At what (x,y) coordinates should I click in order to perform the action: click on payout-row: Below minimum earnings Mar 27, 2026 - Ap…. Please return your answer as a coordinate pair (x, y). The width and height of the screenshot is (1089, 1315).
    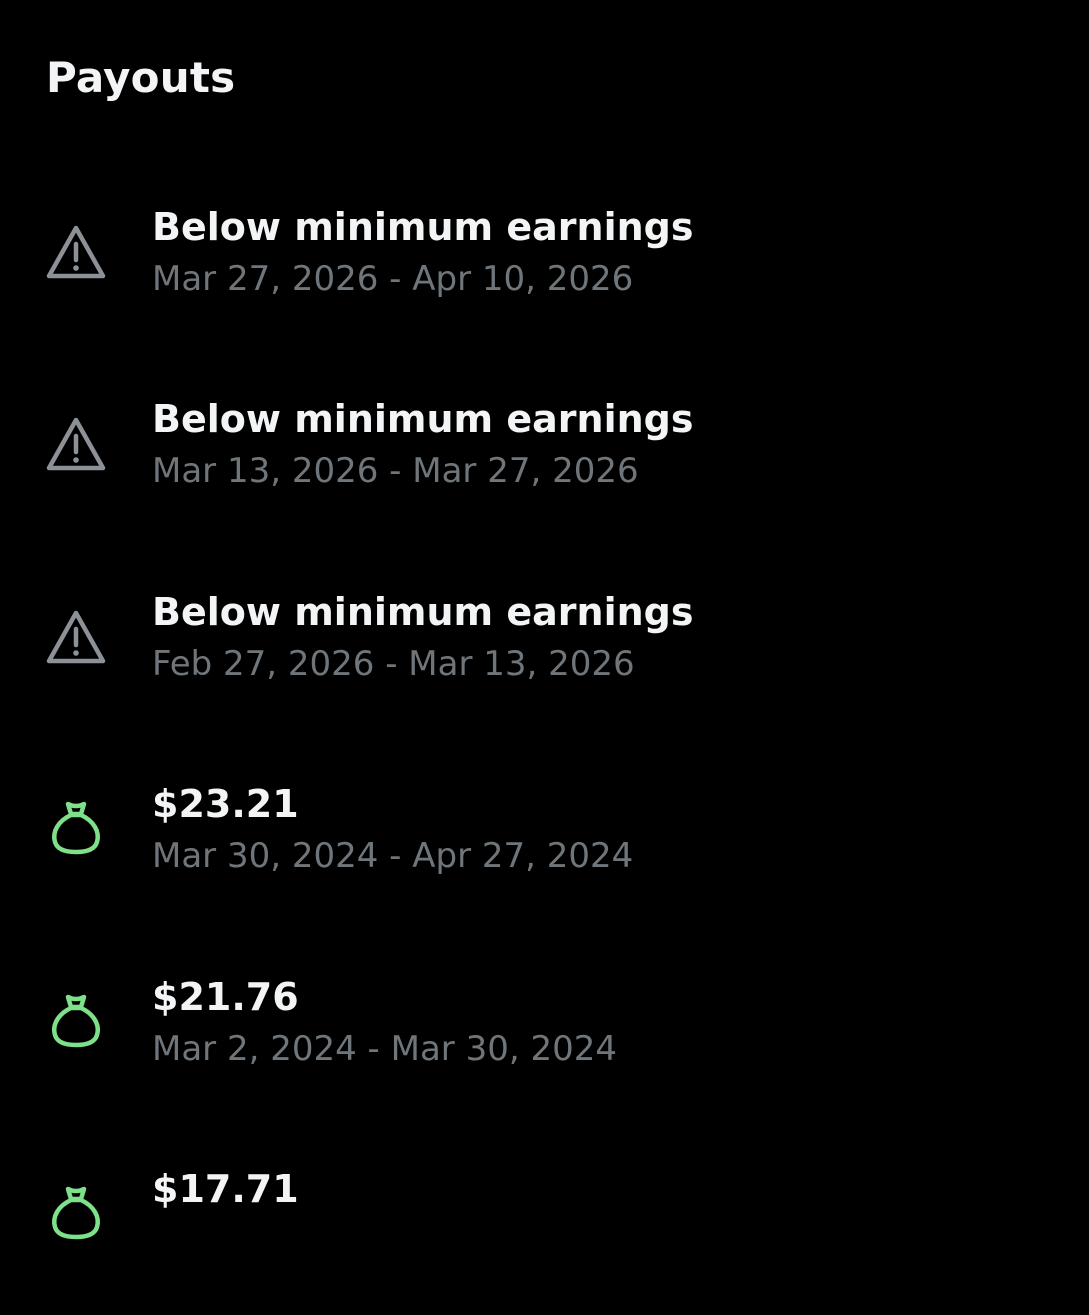
    Looking at the image, I should click on (544, 278).